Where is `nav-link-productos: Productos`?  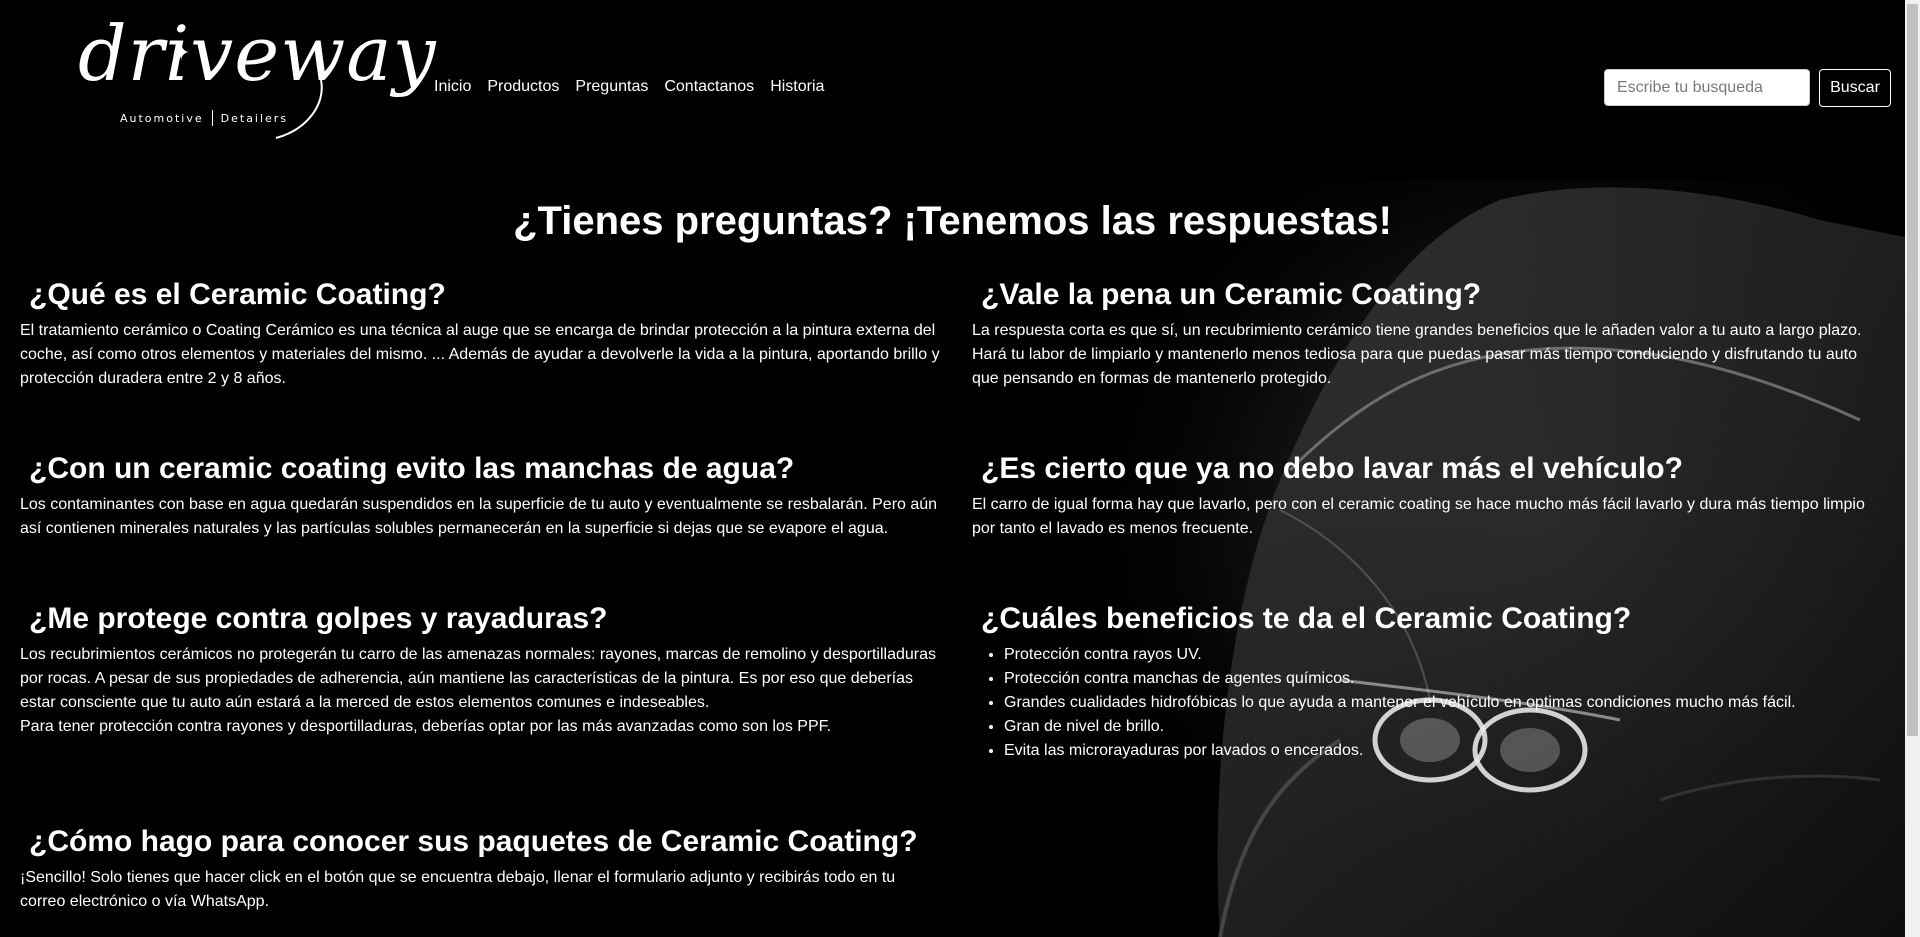 nav-link-productos: Productos is located at coordinates (523, 87).